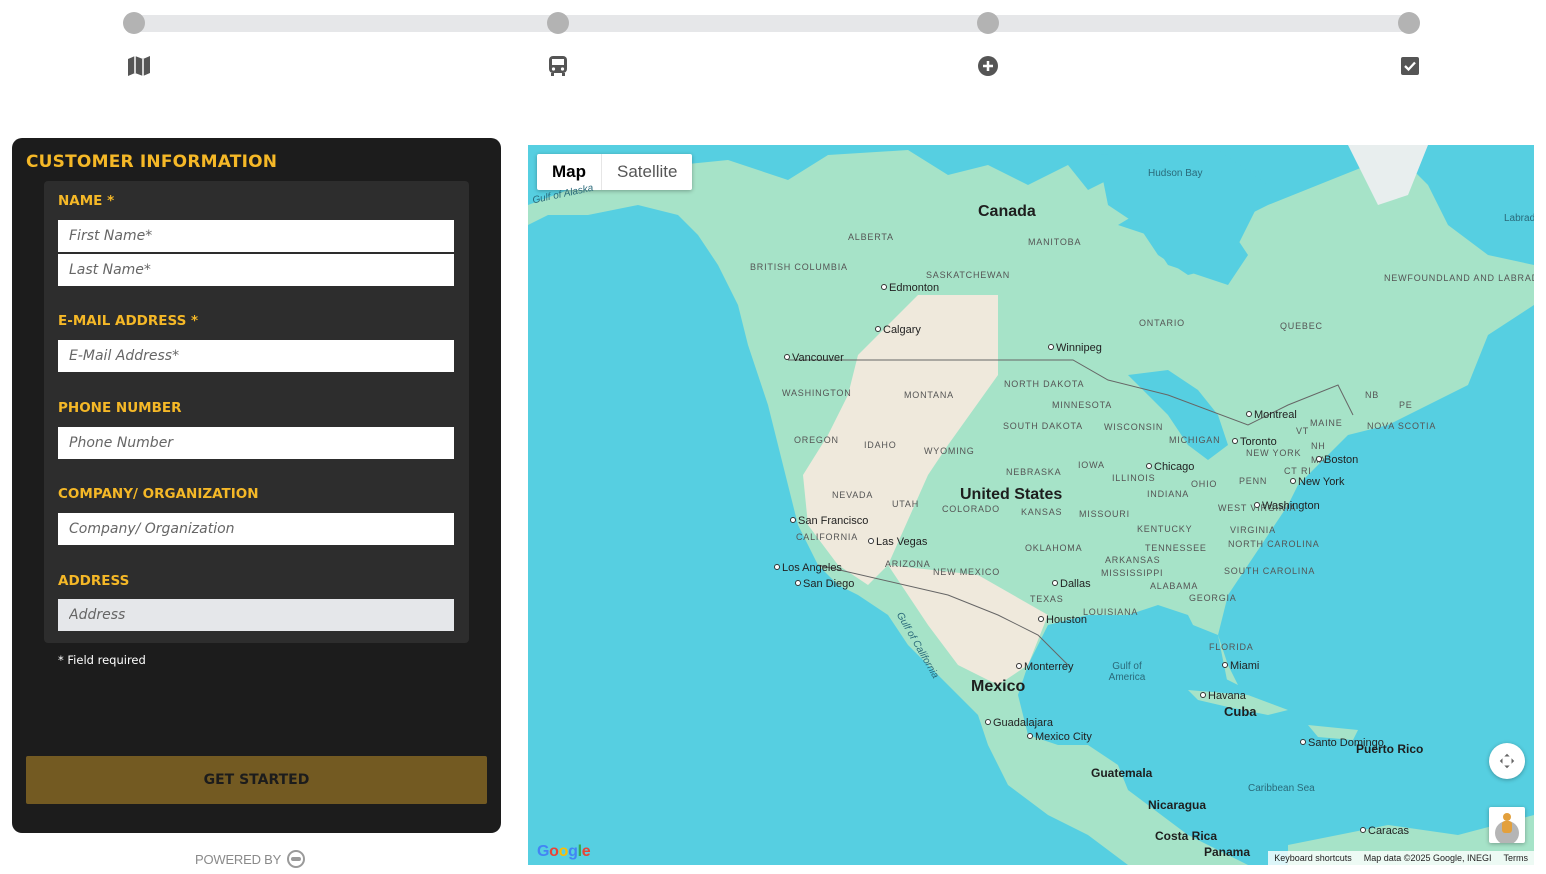 This screenshot has height=874, width=1546. Describe the element at coordinates (1427, 858) in the screenshot. I see `map-data-attribution: Map data ©2025 Google, INEGI` at that location.